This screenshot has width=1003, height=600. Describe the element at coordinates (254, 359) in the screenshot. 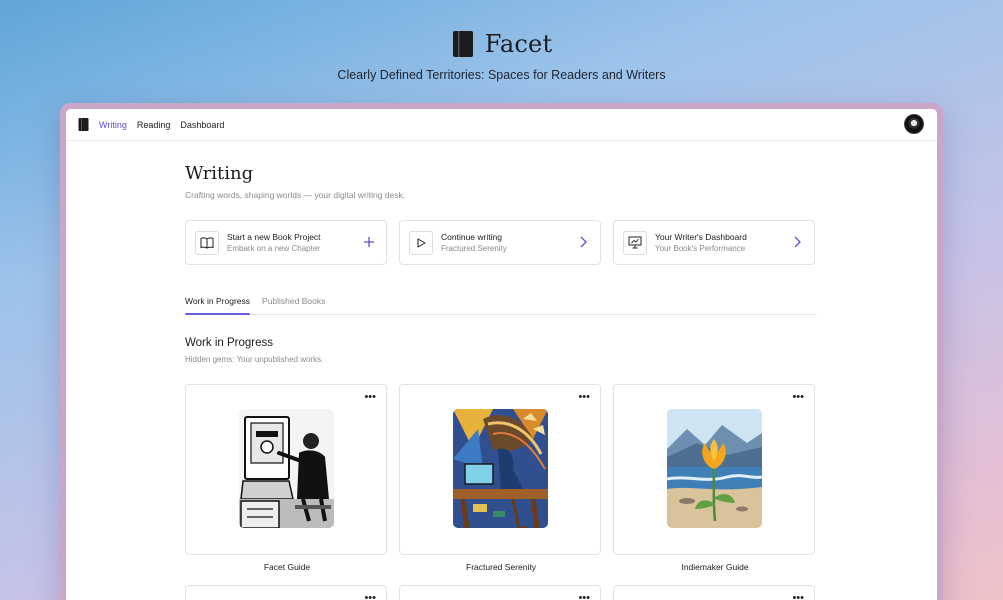

I see `section-subtitle: Hidden gems: Your unpublished works.` at that location.